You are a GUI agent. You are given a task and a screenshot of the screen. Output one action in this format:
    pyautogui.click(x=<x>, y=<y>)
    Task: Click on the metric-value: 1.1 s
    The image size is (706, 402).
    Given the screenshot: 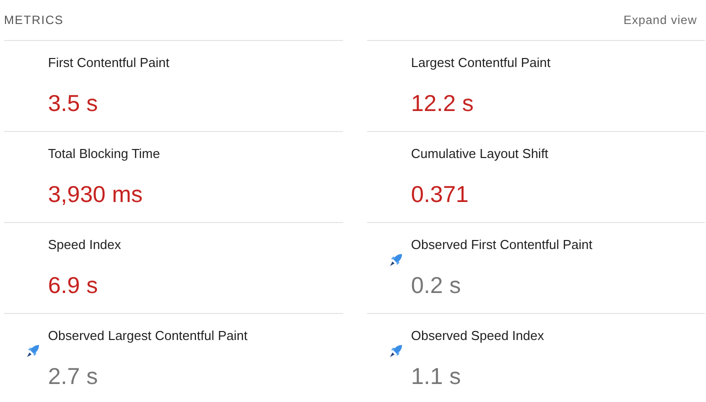 What is the action you would take?
    pyautogui.click(x=436, y=376)
    